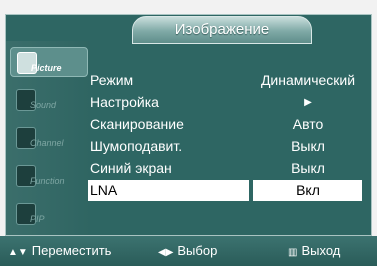  What do you see at coordinates (46, 68) in the screenshot?
I see `sidebar-item-label: Picture` at bounding box center [46, 68].